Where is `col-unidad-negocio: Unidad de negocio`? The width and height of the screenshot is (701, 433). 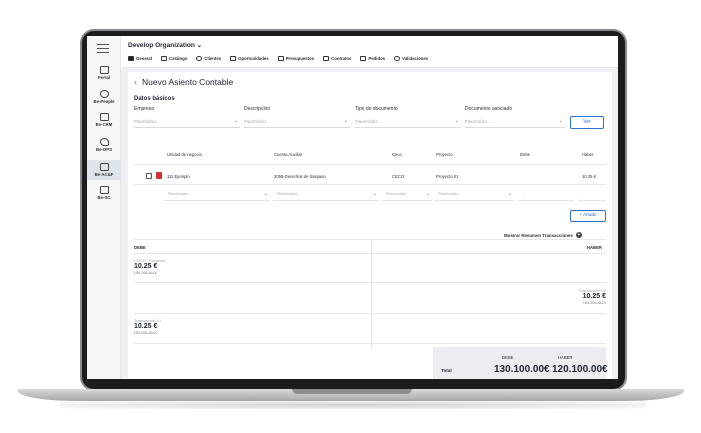
col-unidad-negocio: Unidad de negocio is located at coordinates (184, 154).